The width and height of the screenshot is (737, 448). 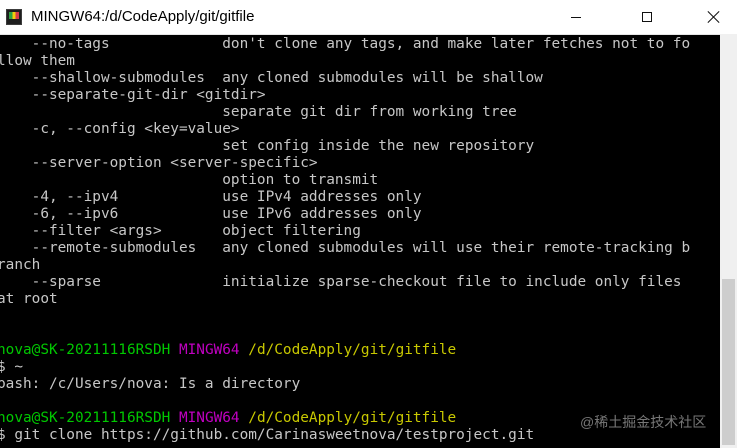 I want to click on command-line: $ ~, so click(x=11, y=367).